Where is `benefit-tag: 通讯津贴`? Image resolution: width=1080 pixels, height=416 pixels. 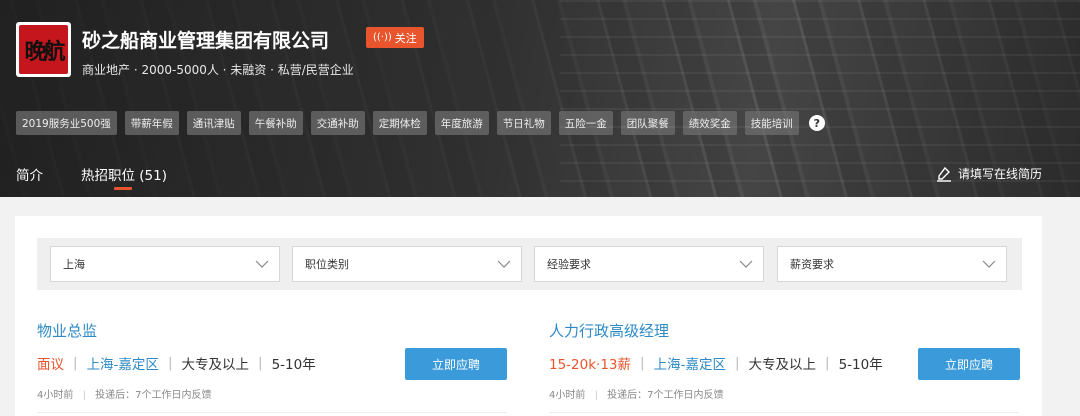 benefit-tag: 通讯津贴 is located at coordinates (213, 123).